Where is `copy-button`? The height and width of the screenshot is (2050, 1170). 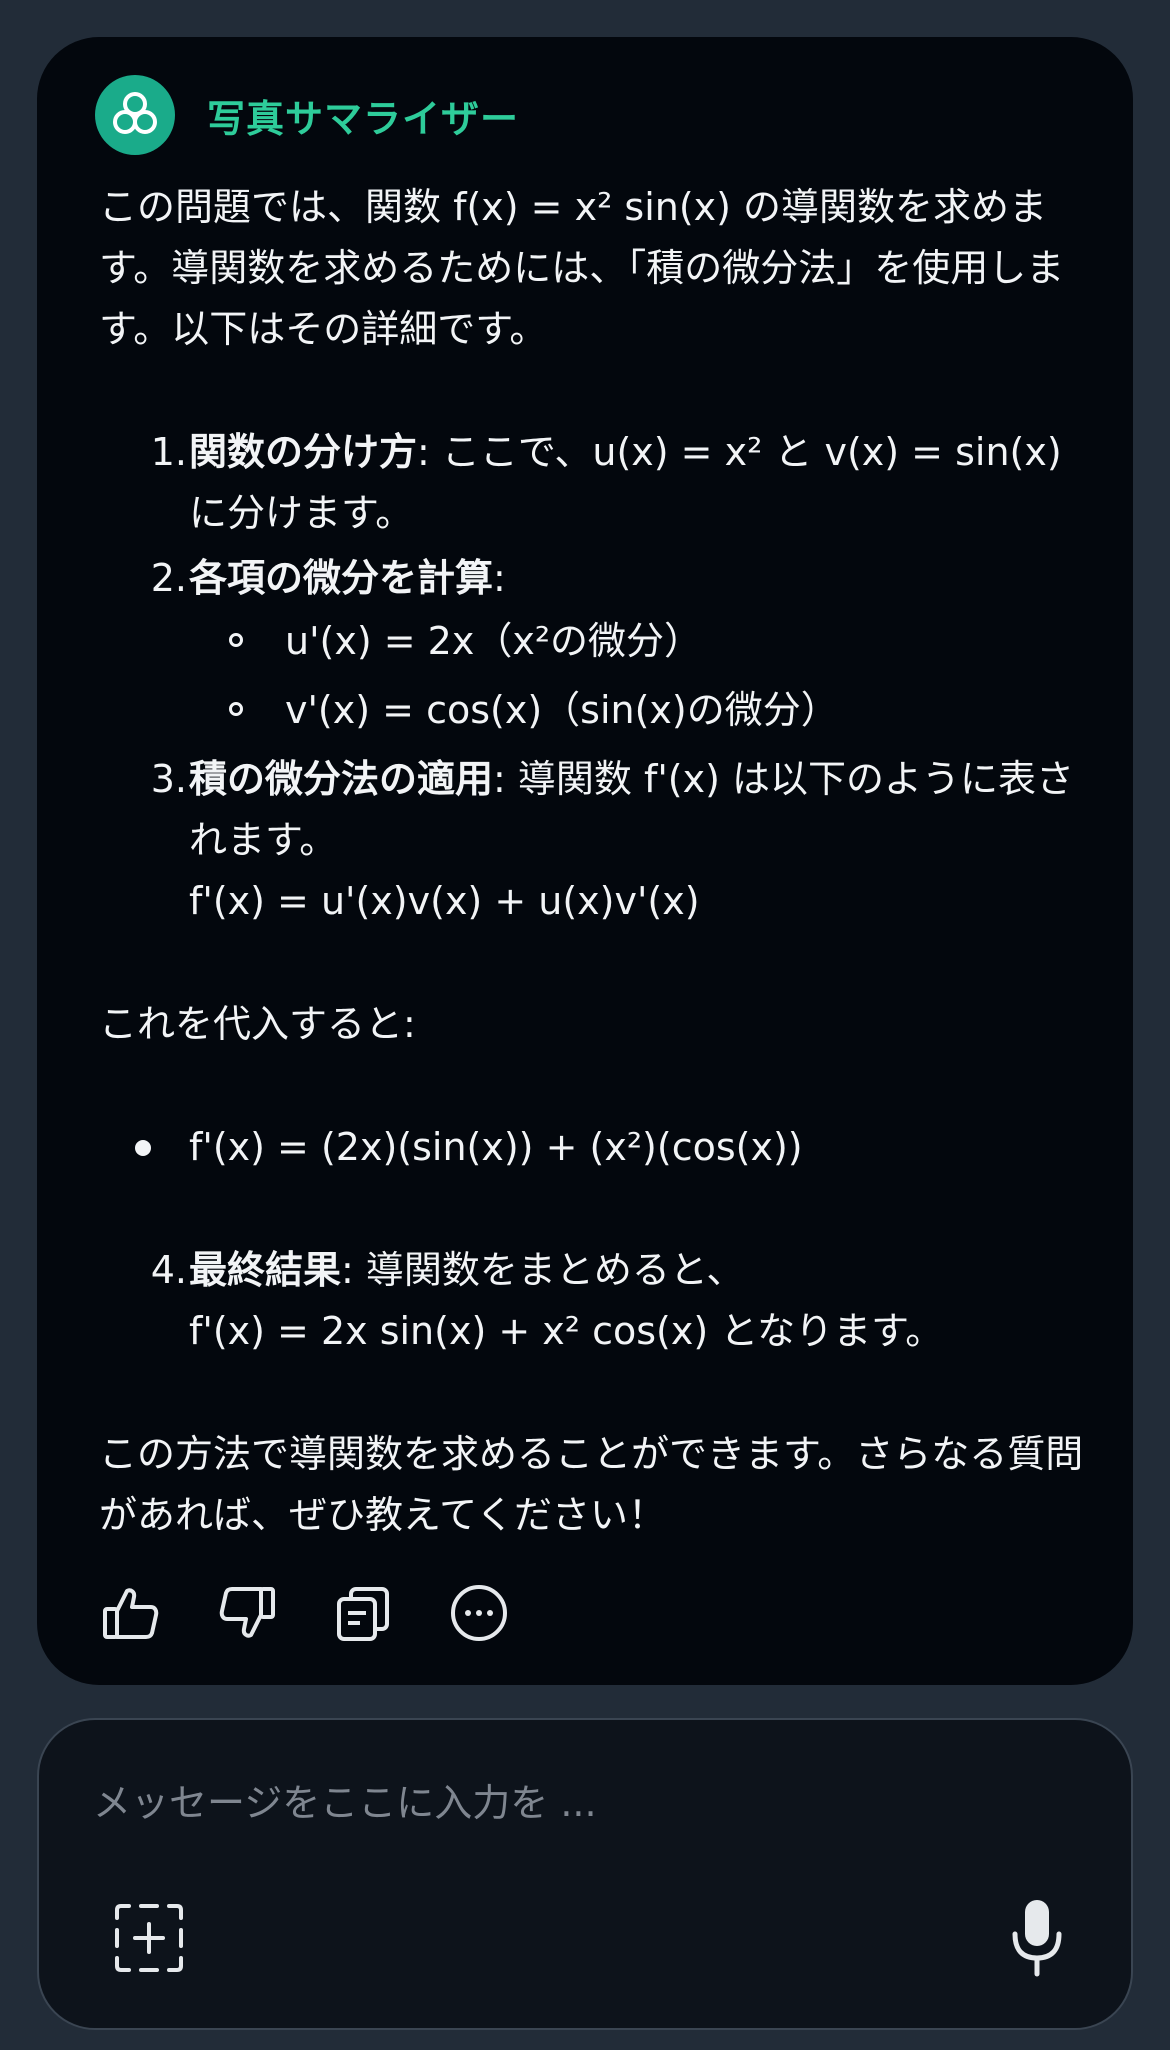
copy-button is located at coordinates (363, 1613).